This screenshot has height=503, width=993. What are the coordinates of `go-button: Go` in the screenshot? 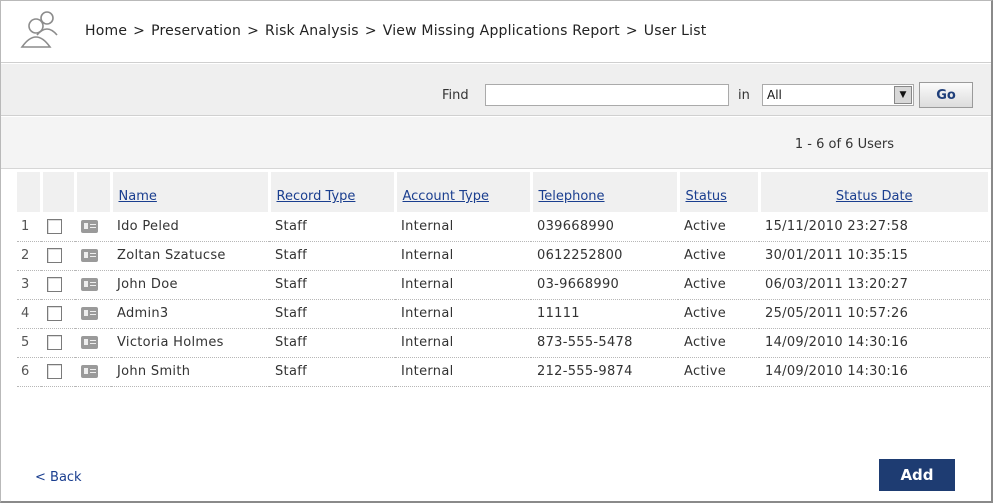 It's located at (946, 95).